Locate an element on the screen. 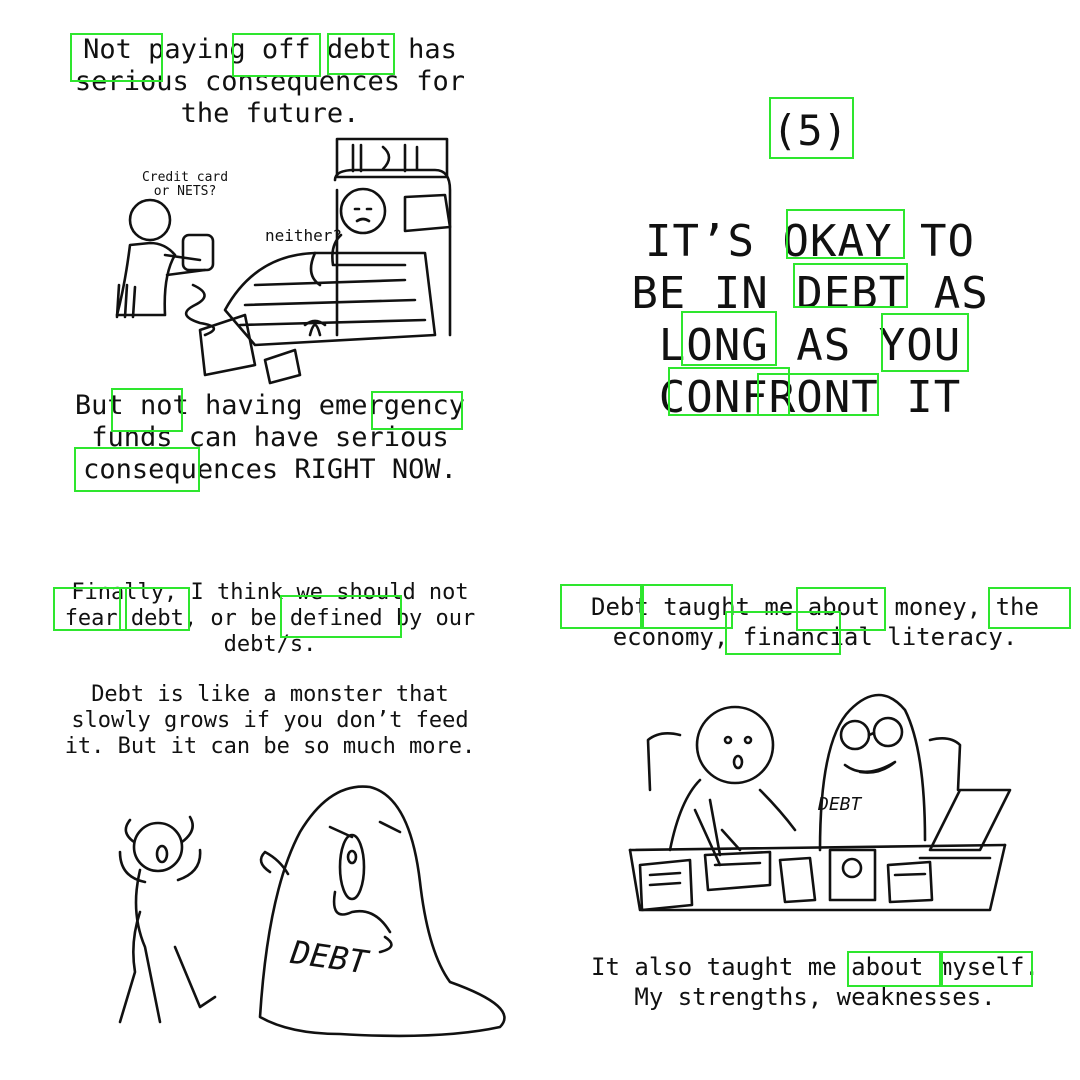  hospital-bed-illustration: Credit card or NETS? neither? is located at coordinates (283, 261).